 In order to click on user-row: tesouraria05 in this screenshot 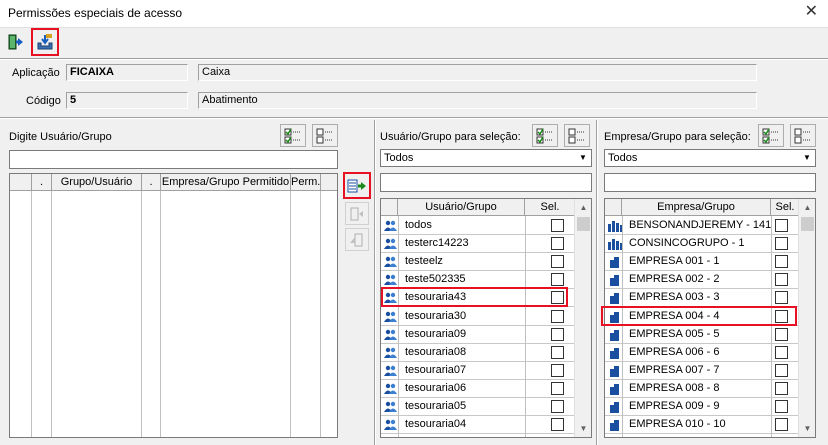, I will do `click(478, 407)`.